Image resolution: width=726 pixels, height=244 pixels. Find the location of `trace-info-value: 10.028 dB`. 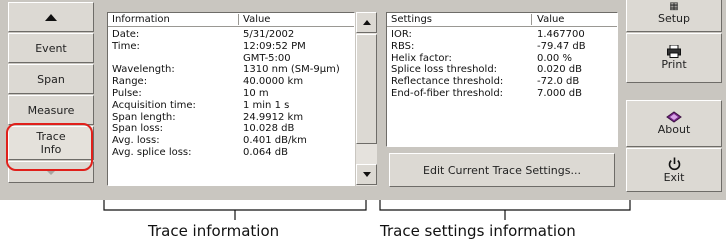

trace-info-value: 10.028 dB is located at coordinates (269, 129).